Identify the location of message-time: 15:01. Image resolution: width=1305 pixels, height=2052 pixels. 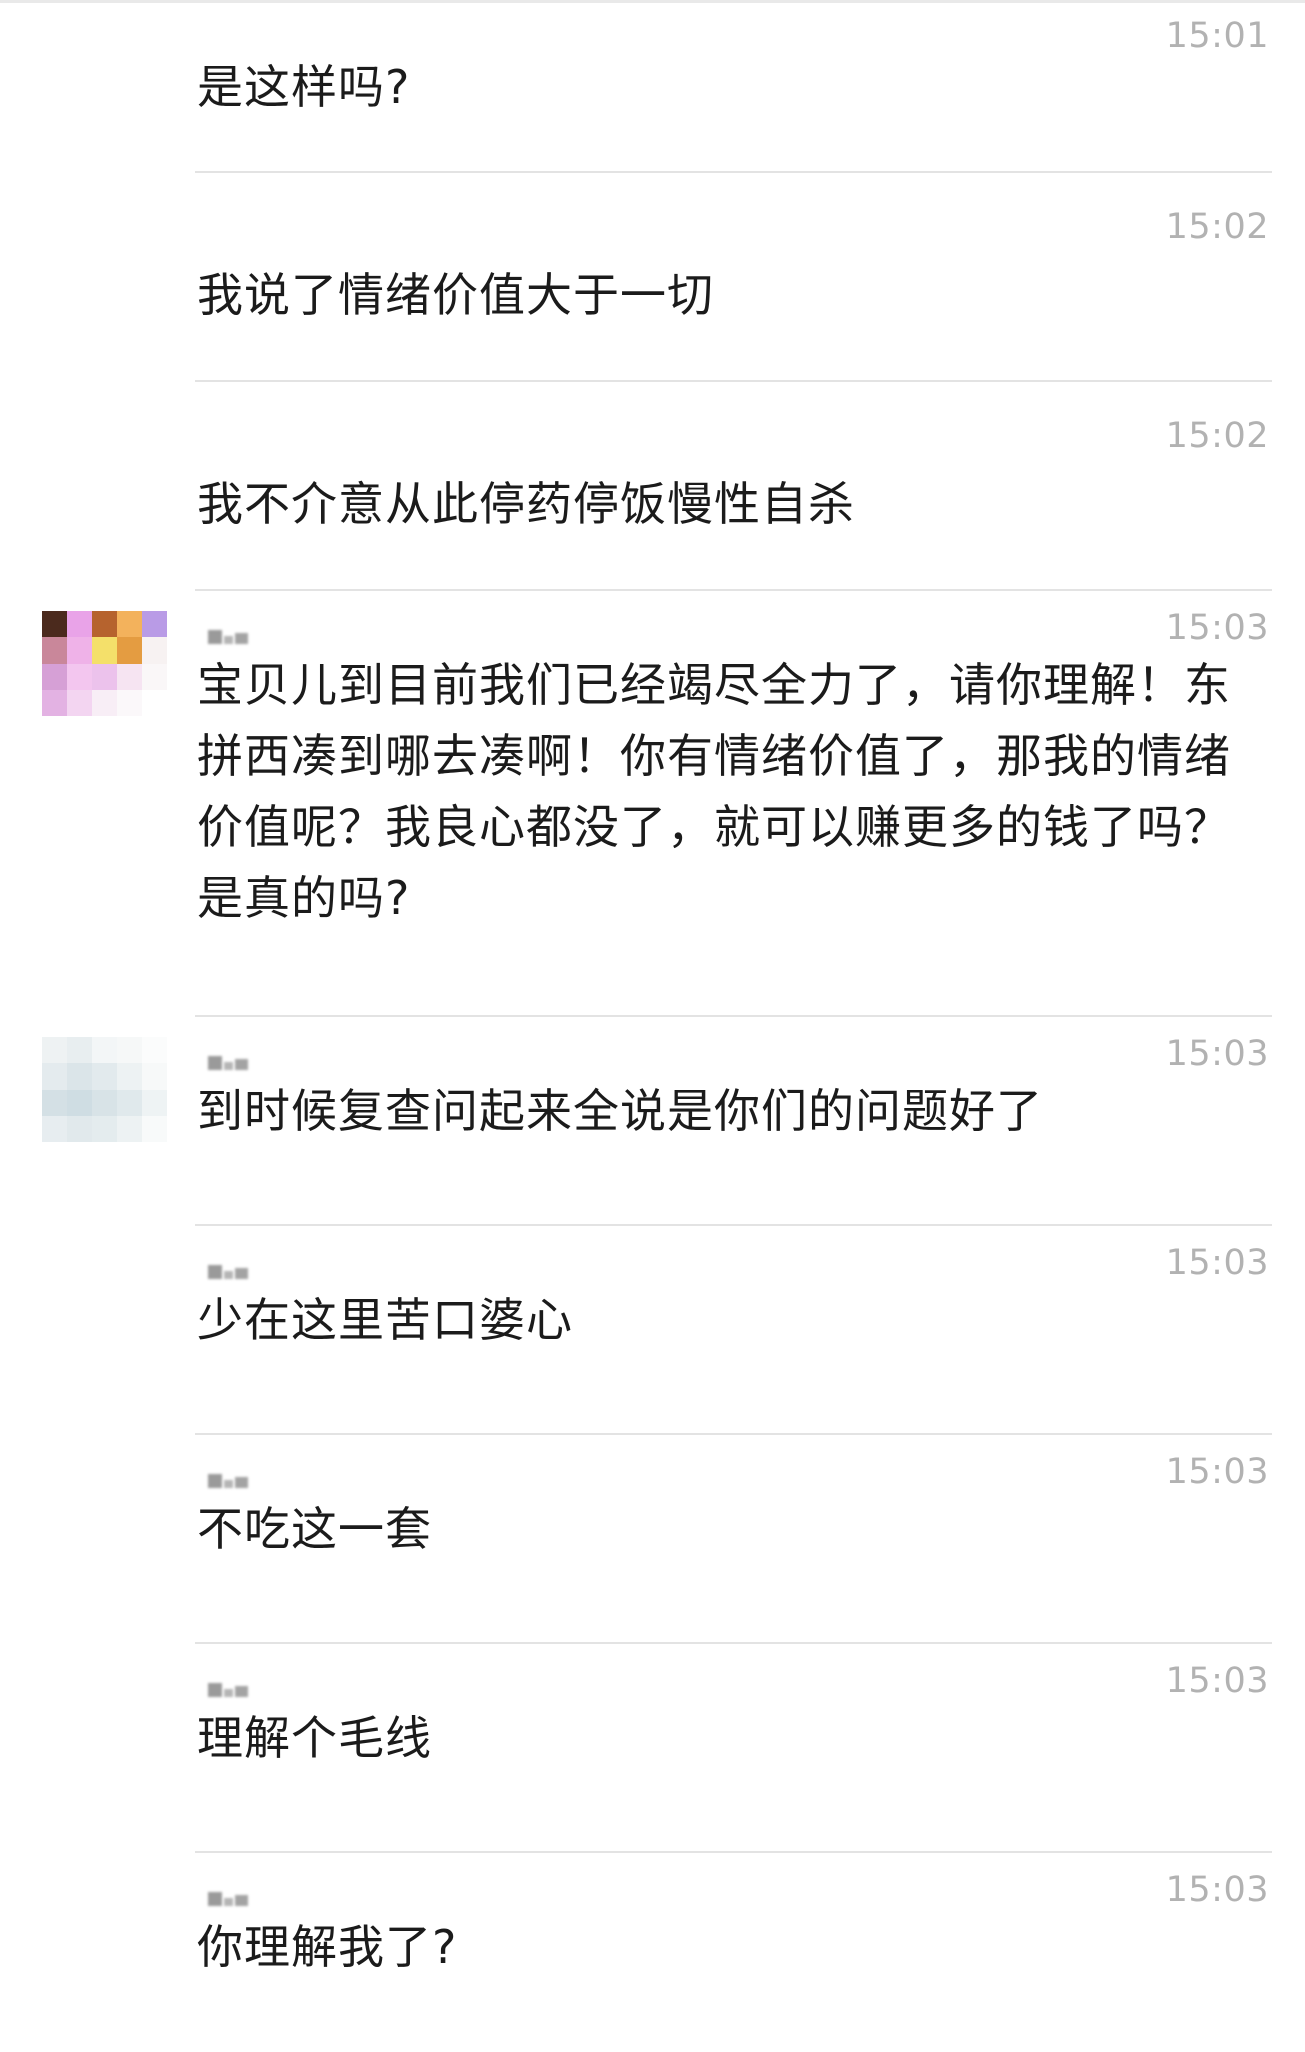
(1217, 36).